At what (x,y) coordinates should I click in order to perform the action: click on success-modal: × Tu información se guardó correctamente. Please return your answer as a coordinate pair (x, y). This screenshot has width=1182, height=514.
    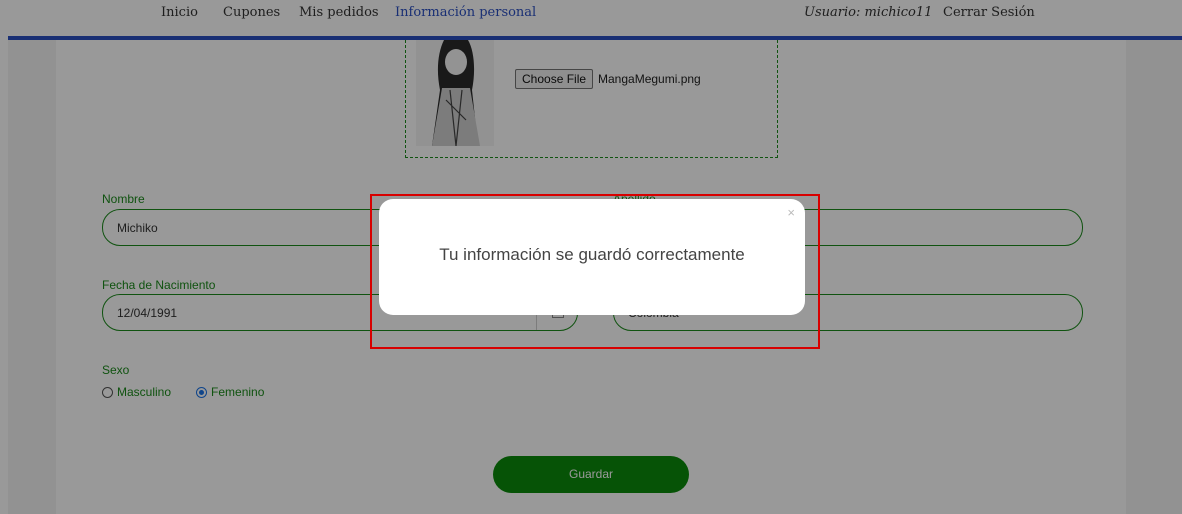
    Looking at the image, I should click on (592, 257).